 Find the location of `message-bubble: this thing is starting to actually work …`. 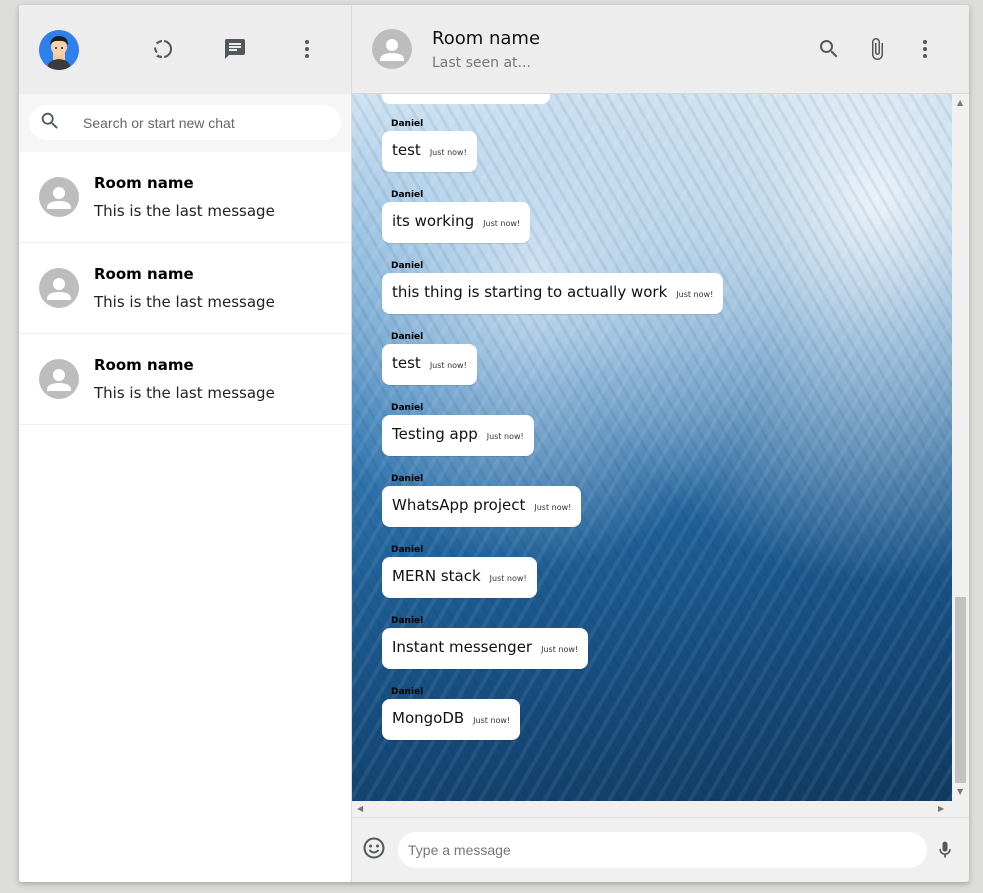

message-bubble: this thing is starting to actually work … is located at coordinates (553, 293).